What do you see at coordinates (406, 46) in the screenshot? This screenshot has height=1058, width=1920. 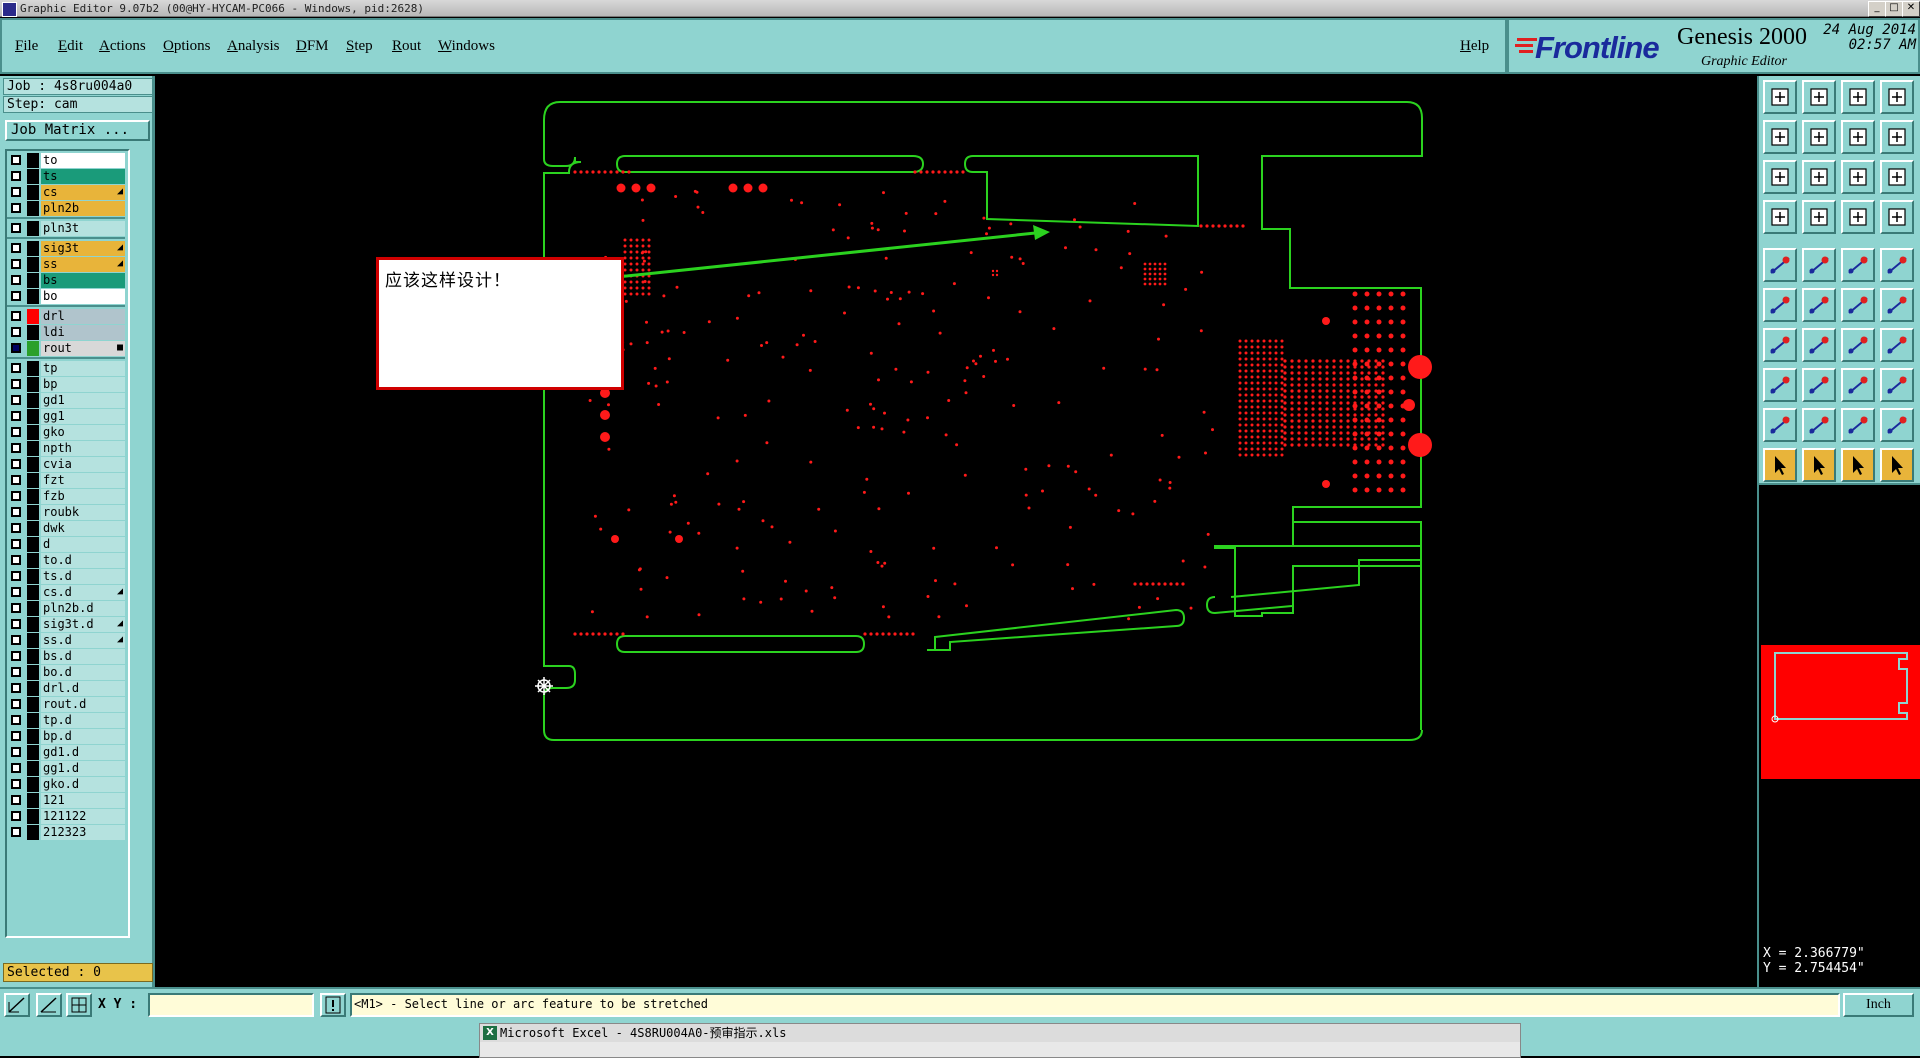 I see `menu-rout: Rout` at bounding box center [406, 46].